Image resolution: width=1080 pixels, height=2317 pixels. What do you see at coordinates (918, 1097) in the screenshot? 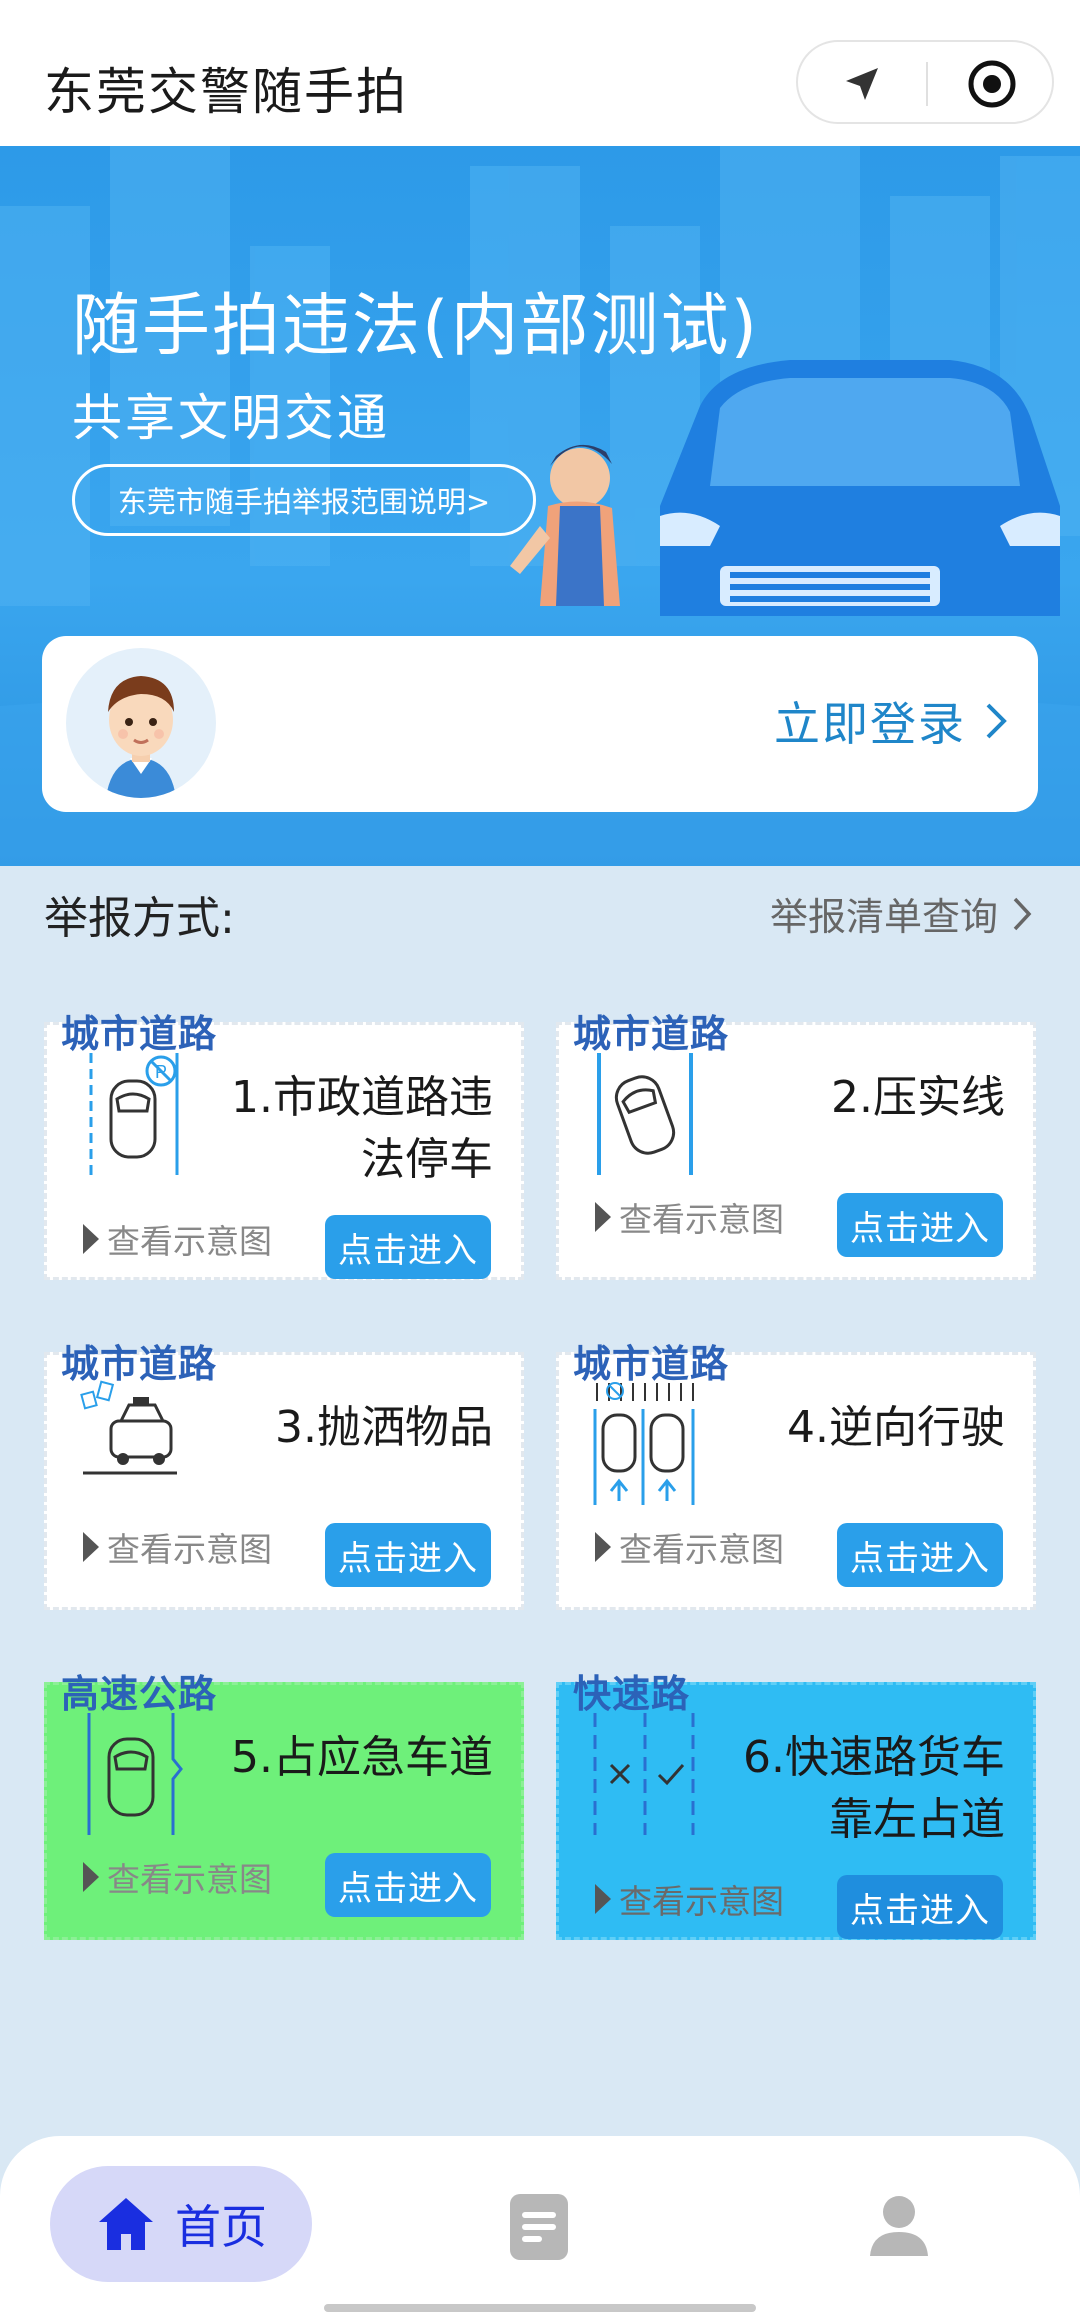
I see `card-title: 2.压实线` at bounding box center [918, 1097].